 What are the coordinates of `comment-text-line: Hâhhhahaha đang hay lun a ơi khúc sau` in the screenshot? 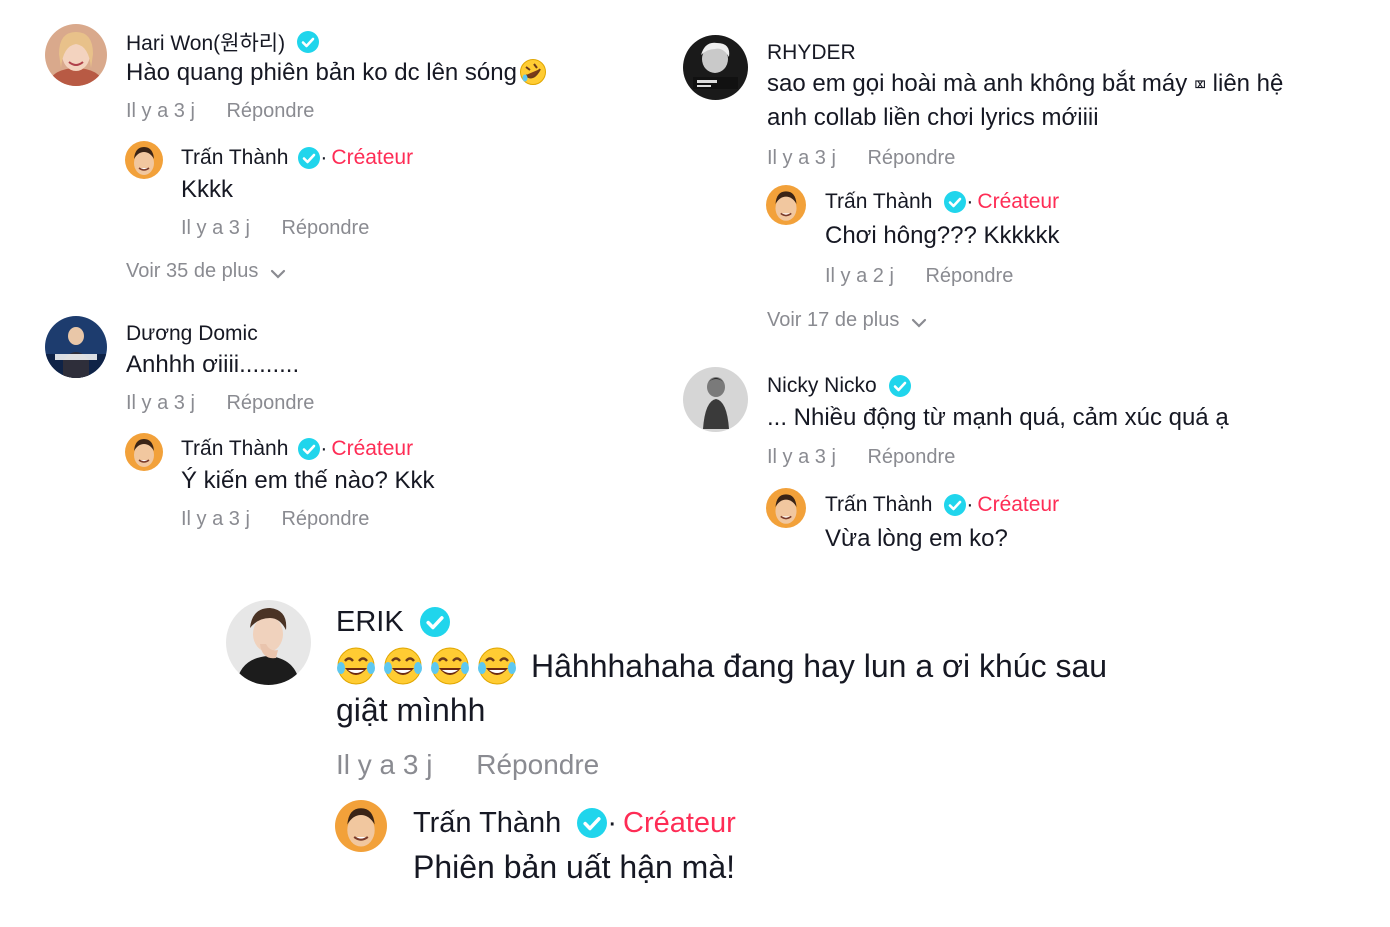 It's located at (721, 666).